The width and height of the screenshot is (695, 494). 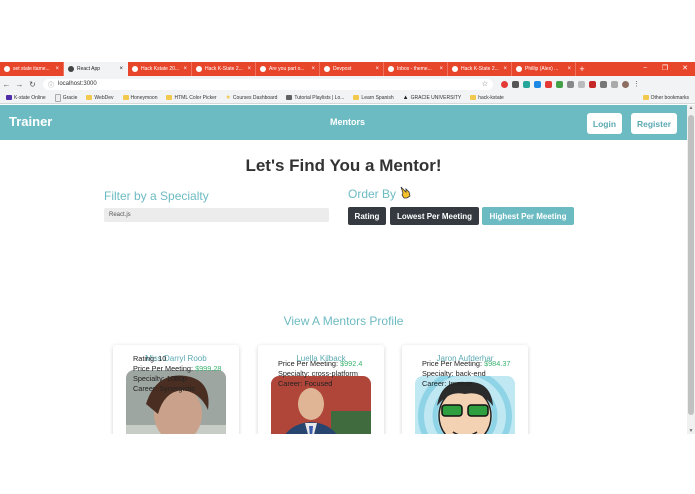 I want to click on back-icon: ←, so click(x=6, y=84).